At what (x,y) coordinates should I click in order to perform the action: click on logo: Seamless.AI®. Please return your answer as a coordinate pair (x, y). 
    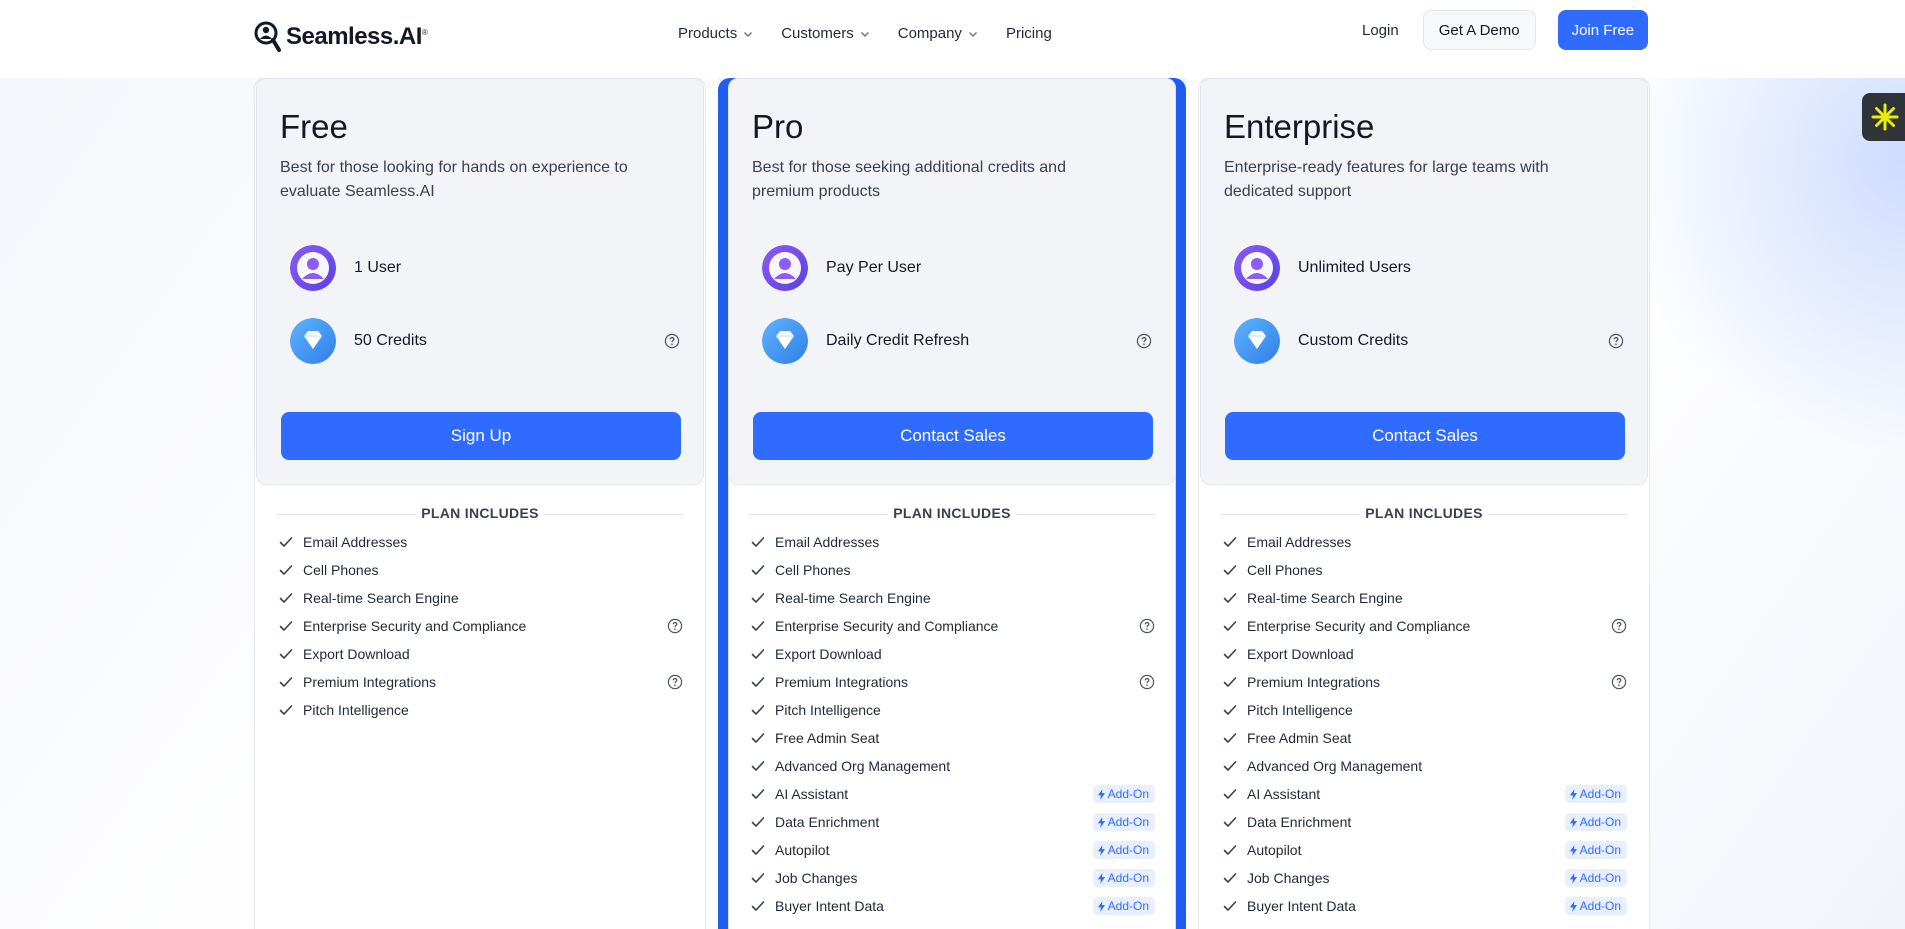
    Looking at the image, I should click on (341, 37).